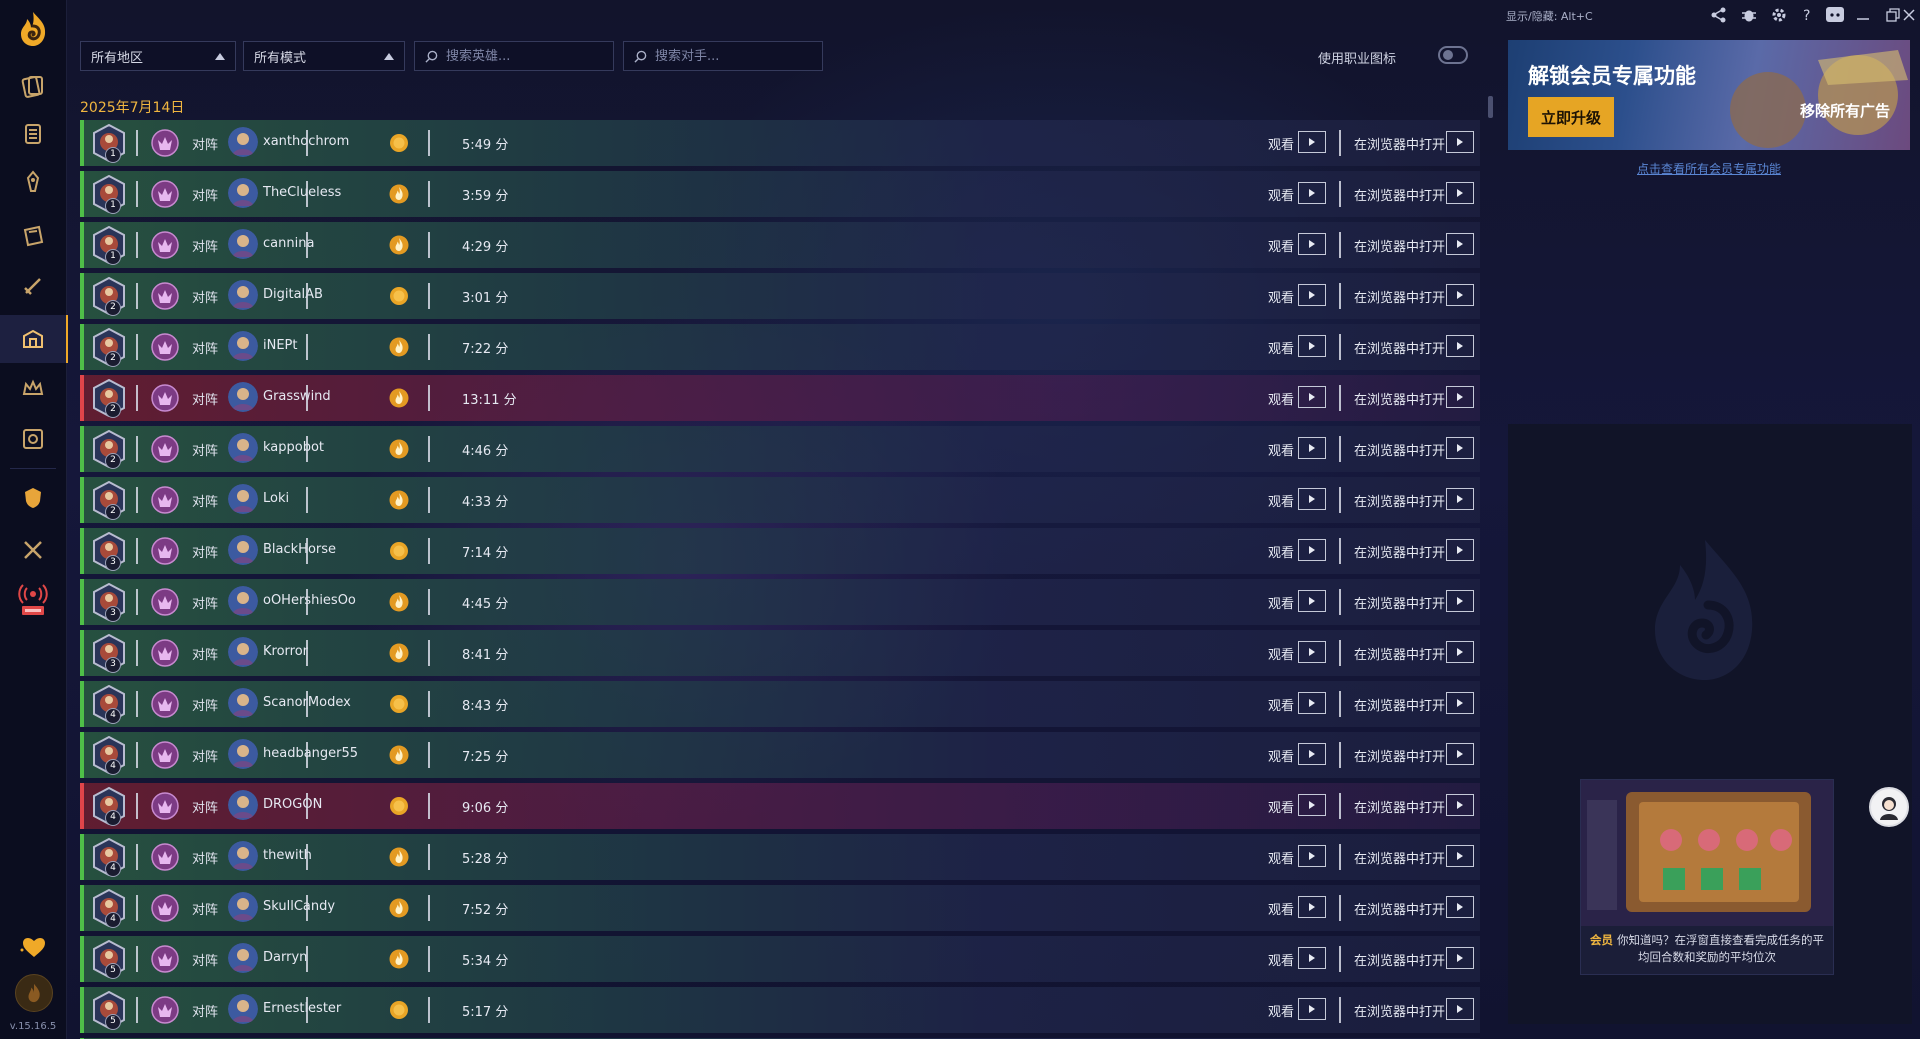 The image size is (1920, 1039). What do you see at coordinates (33, 389) in the screenshot?
I see `sidebar-item-leaderboard` at bounding box center [33, 389].